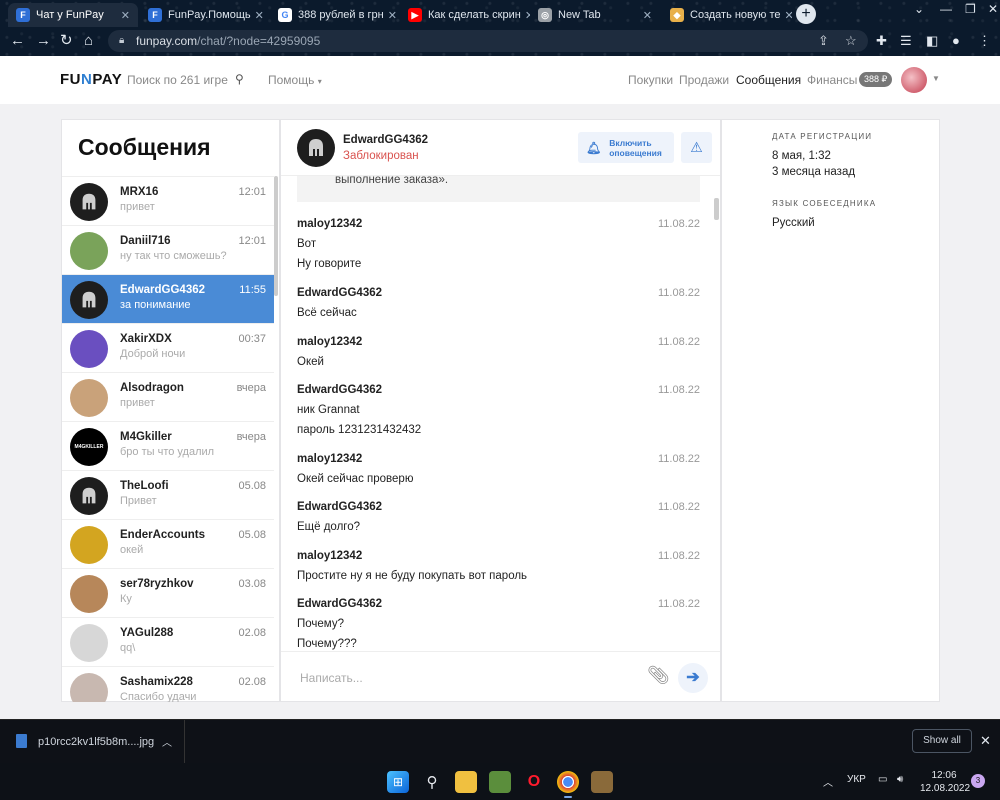  I want to click on close-icon: ✕, so click(985, 741).